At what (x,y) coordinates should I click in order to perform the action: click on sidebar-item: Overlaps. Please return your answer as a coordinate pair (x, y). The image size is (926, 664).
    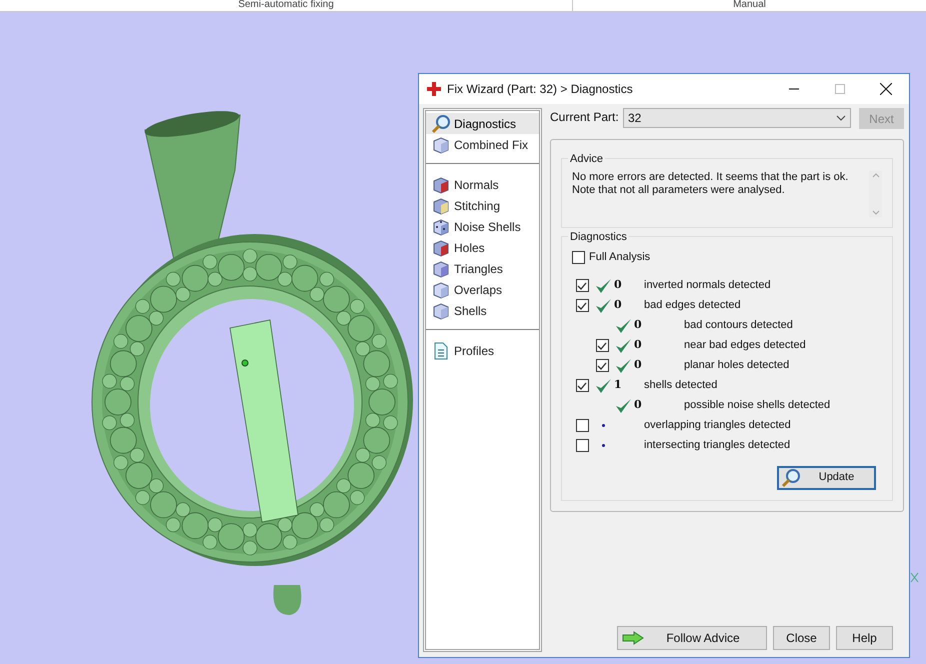
    Looking at the image, I should click on (482, 289).